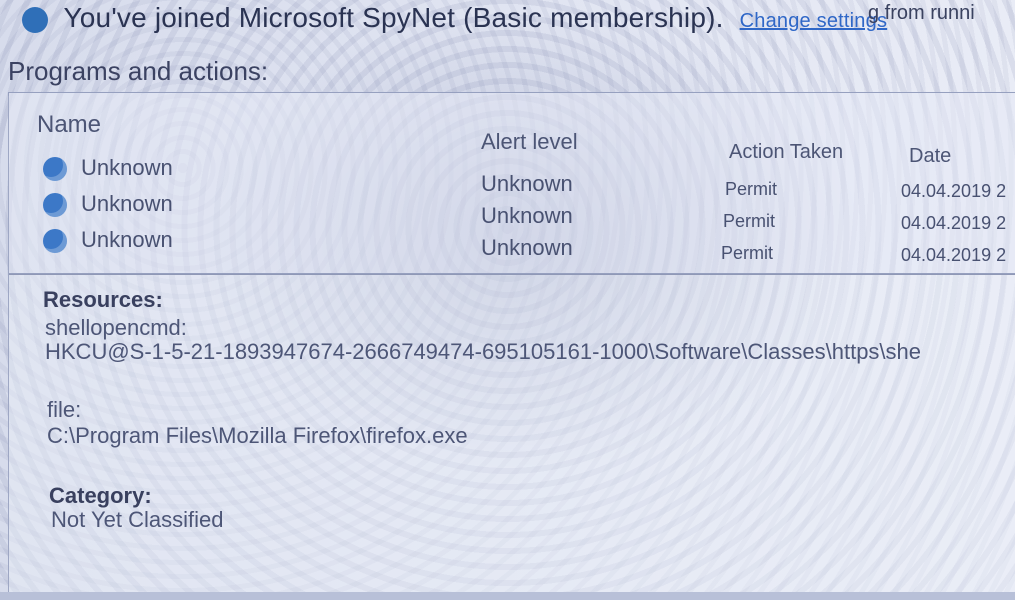 The width and height of the screenshot is (1015, 600). I want to click on notice-right-fragment: g from runni, so click(921, 13).